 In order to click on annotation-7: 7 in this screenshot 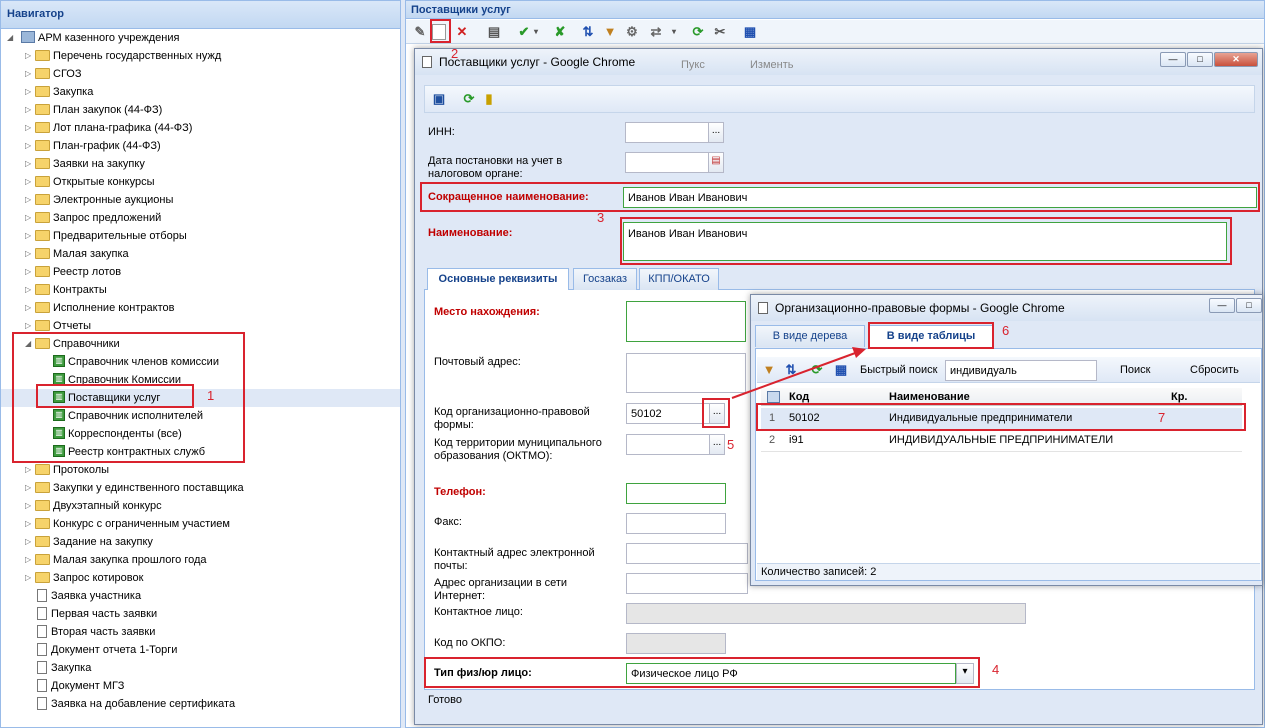, I will do `click(1162, 417)`.